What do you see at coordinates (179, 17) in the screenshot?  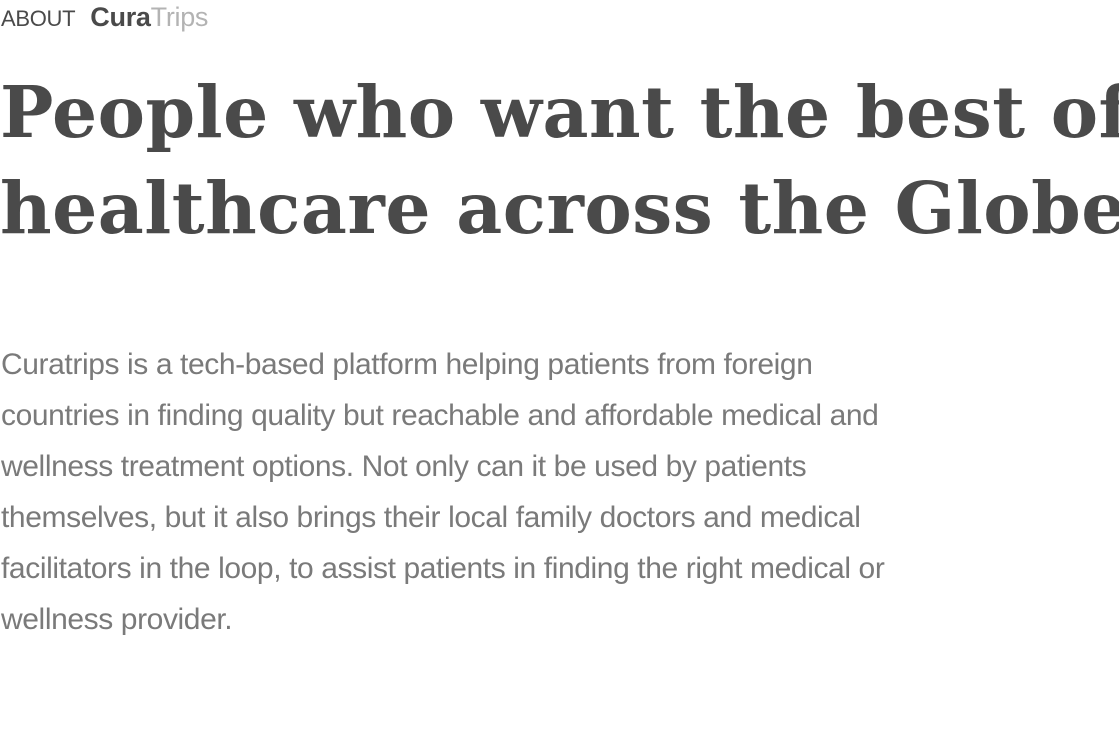 I see `logo-light-text: Trips` at bounding box center [179, 17].